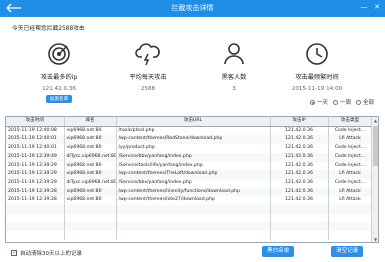  I want to click on clock-icon, so click(317, 54).